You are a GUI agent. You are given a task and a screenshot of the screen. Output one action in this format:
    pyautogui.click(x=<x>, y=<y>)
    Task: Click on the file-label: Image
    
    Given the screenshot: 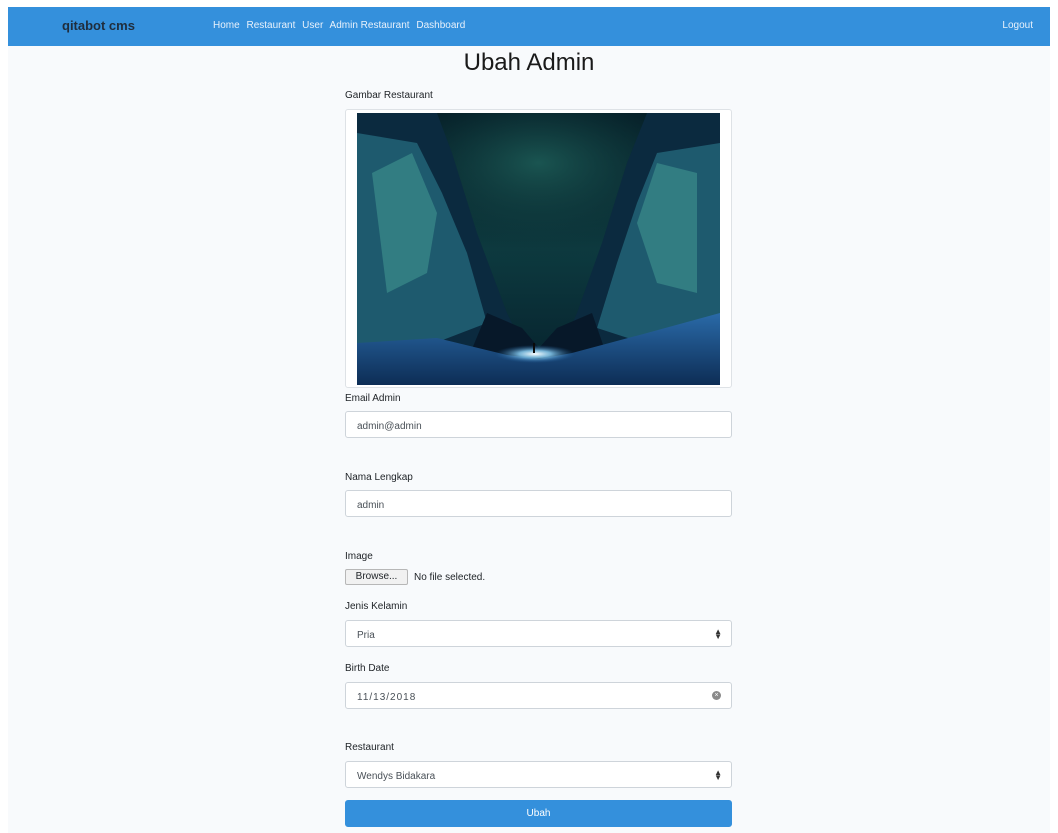 What is the action you would take?
    pyautogui.click(x=359, y=556)
    